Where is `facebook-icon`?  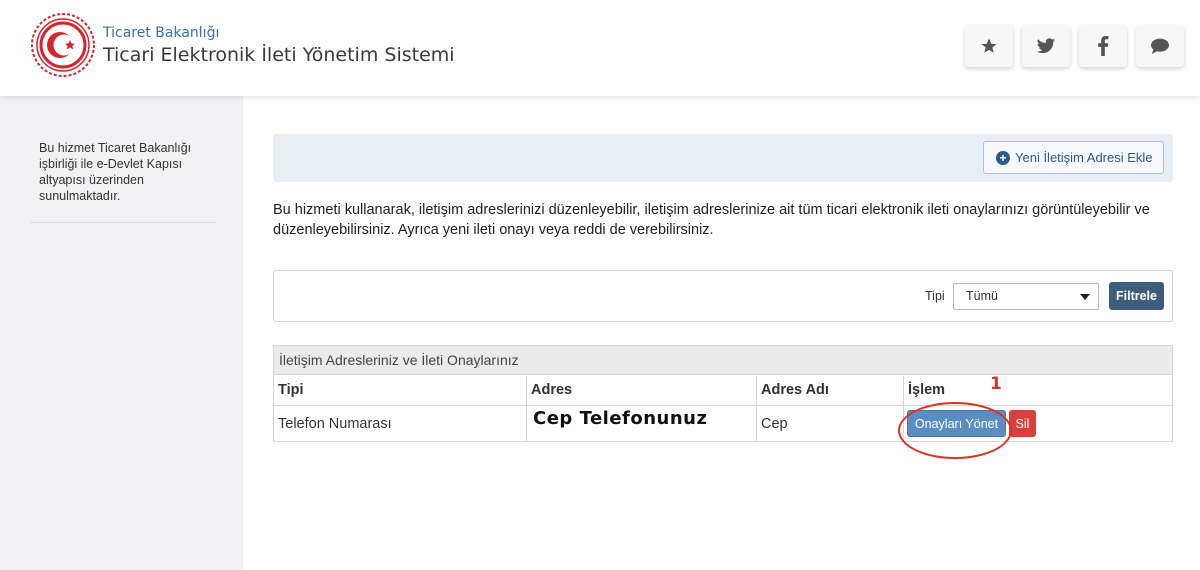
facebook-icon is located at coordinates (1103, 46).